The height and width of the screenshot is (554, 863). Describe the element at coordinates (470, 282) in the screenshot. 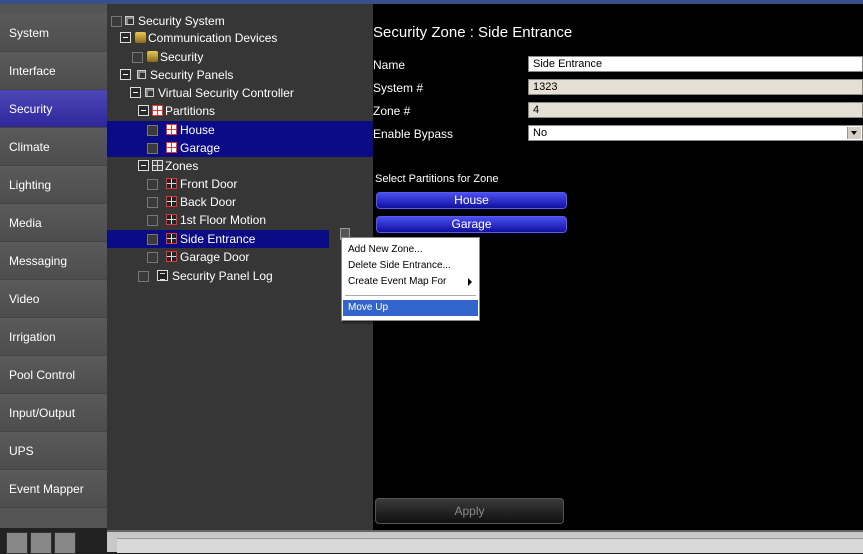

I see `submenu-arrow-icon` at that location.